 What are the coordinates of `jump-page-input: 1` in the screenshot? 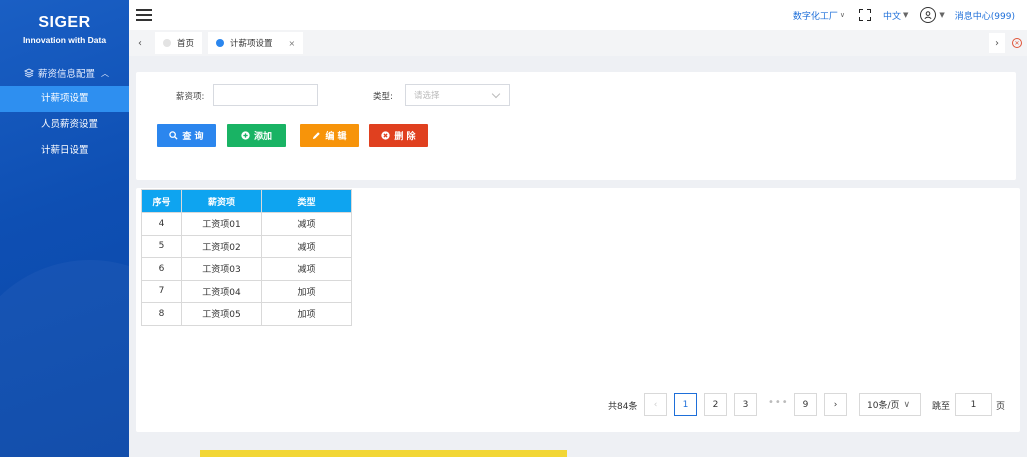 It's located at (973, 404).